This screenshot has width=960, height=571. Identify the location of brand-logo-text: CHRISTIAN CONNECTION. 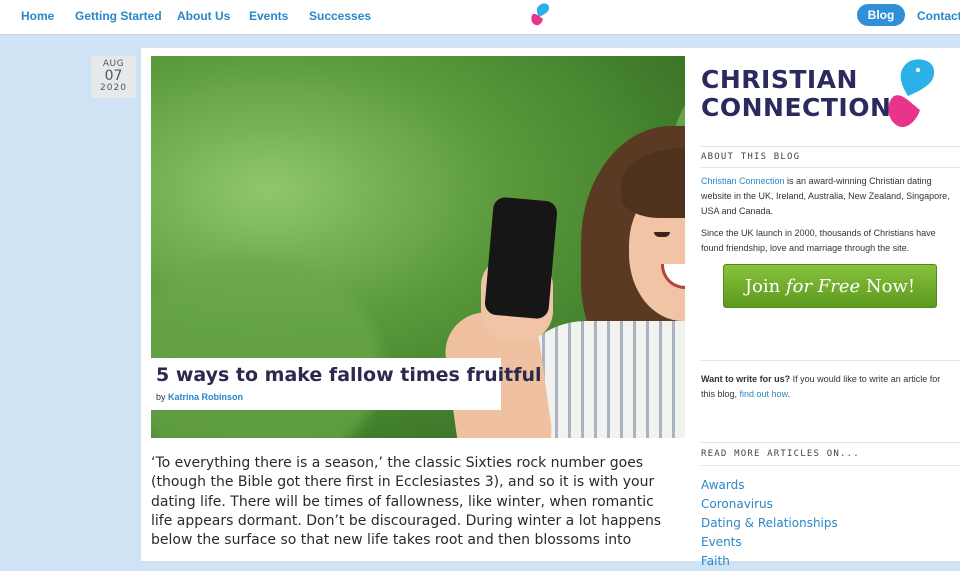
(796, 94).